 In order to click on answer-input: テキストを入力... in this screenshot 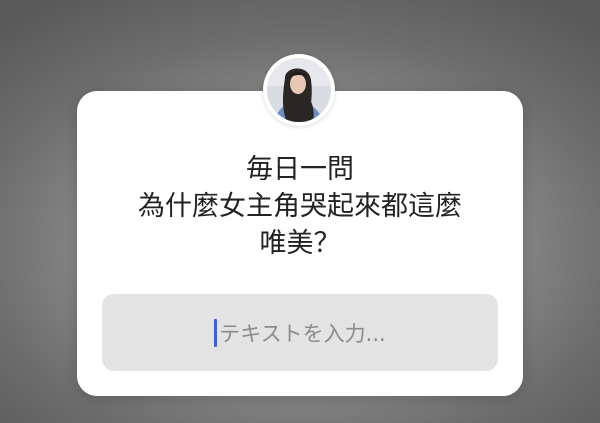, I will do `click(300, 332)`.